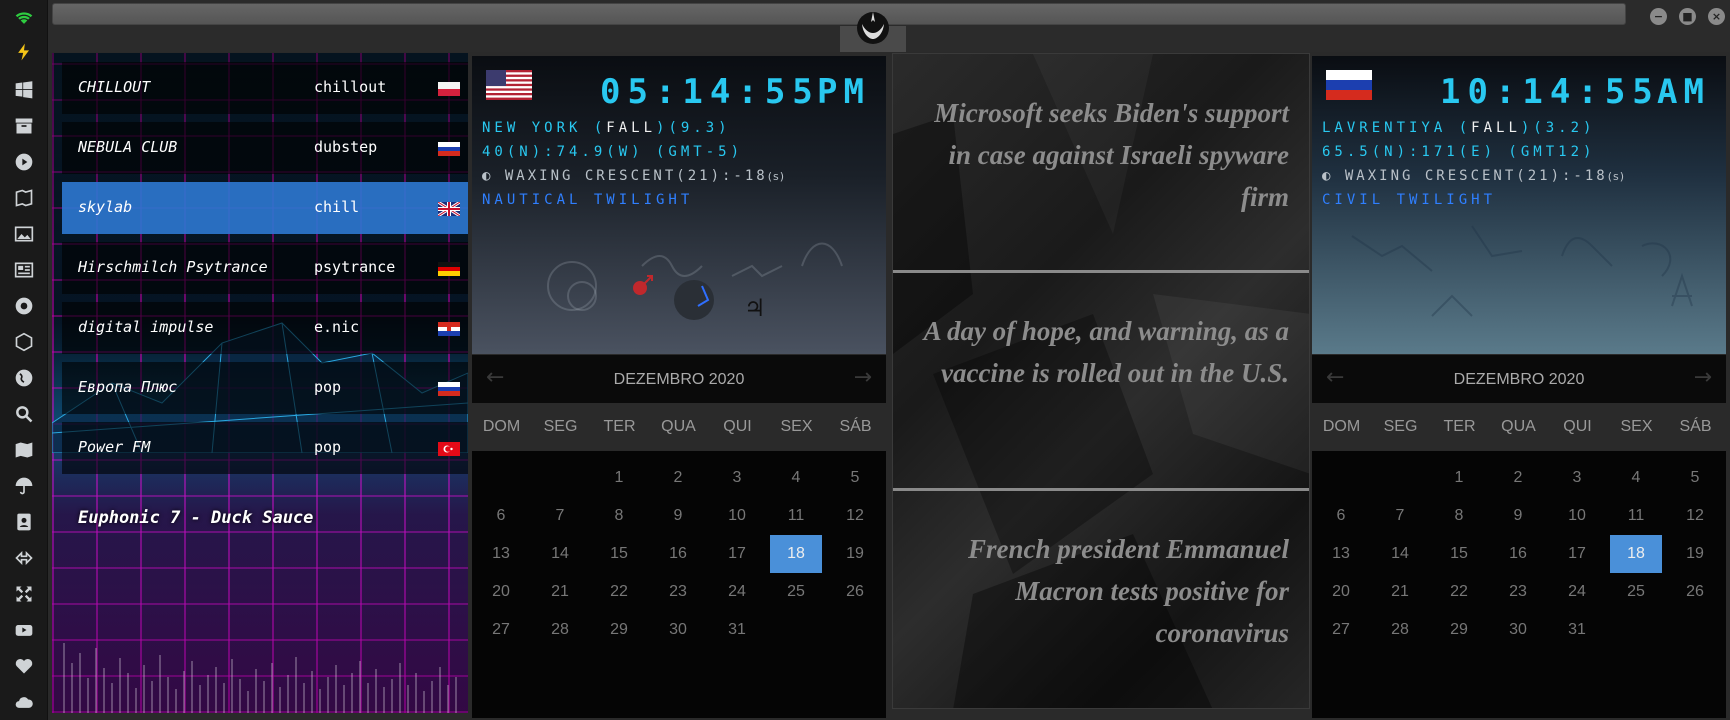 The height and width of the screenshot is (720, 1730). What do you see at coordinates (265, 88) in the screenshot?
I see `station-item: CHILLOUT chillout` at bounding box center [265, 88].